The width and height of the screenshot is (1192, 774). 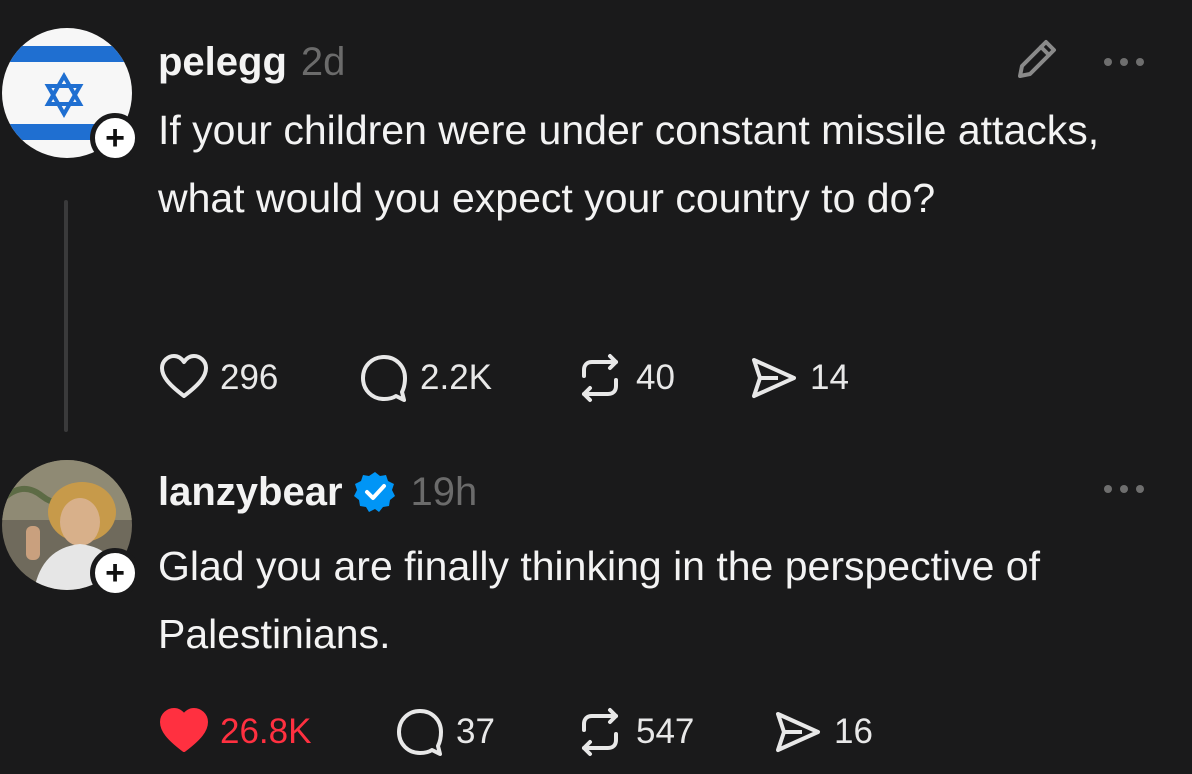 What do you see at coordinates (822, 732) in the screenshot?
I see `share-button: 16` at bounding box center [822, 732].